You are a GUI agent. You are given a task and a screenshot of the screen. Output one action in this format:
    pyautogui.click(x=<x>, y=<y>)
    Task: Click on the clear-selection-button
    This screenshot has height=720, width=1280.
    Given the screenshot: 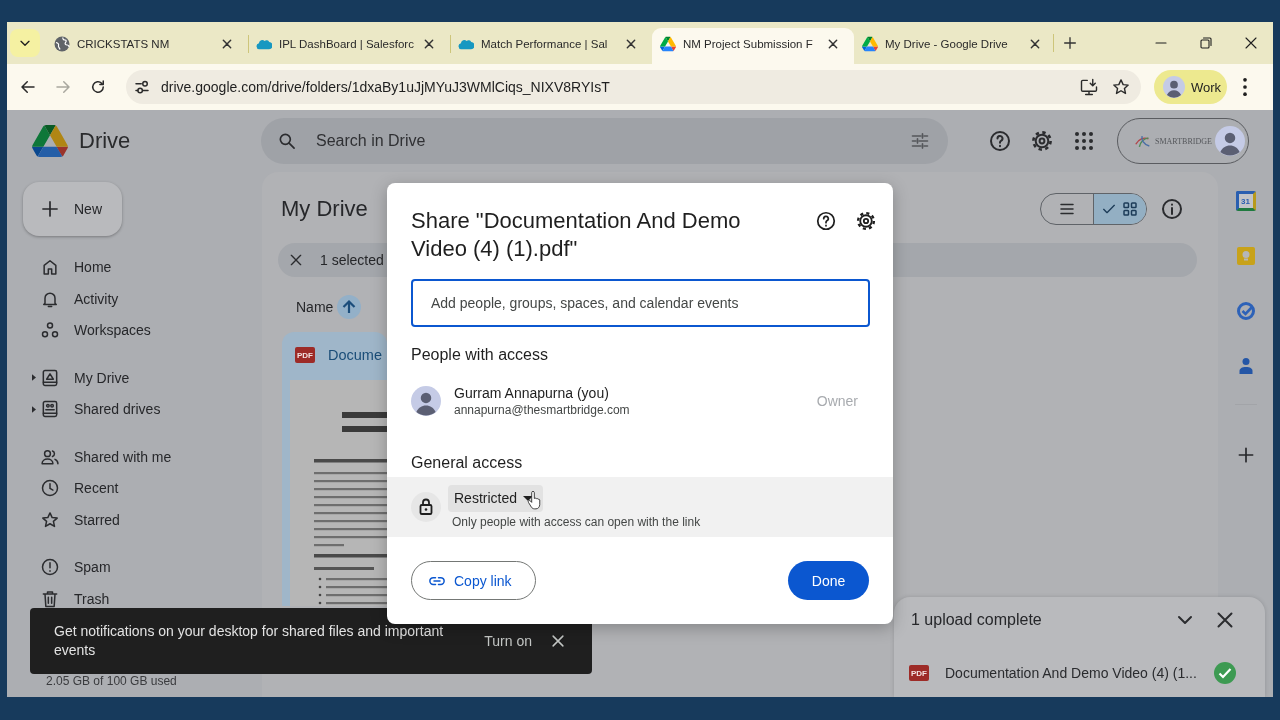 What is the action you would take?
    pyautogui.click(x=296, y=260)
    